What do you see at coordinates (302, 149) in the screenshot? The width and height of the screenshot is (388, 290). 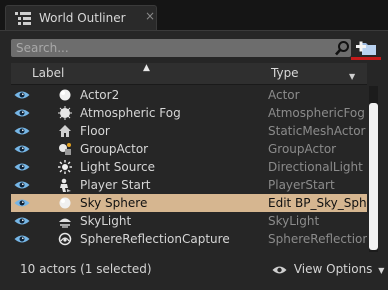 I see `actor-type: GroupActor` at bounding box center [302, 149].